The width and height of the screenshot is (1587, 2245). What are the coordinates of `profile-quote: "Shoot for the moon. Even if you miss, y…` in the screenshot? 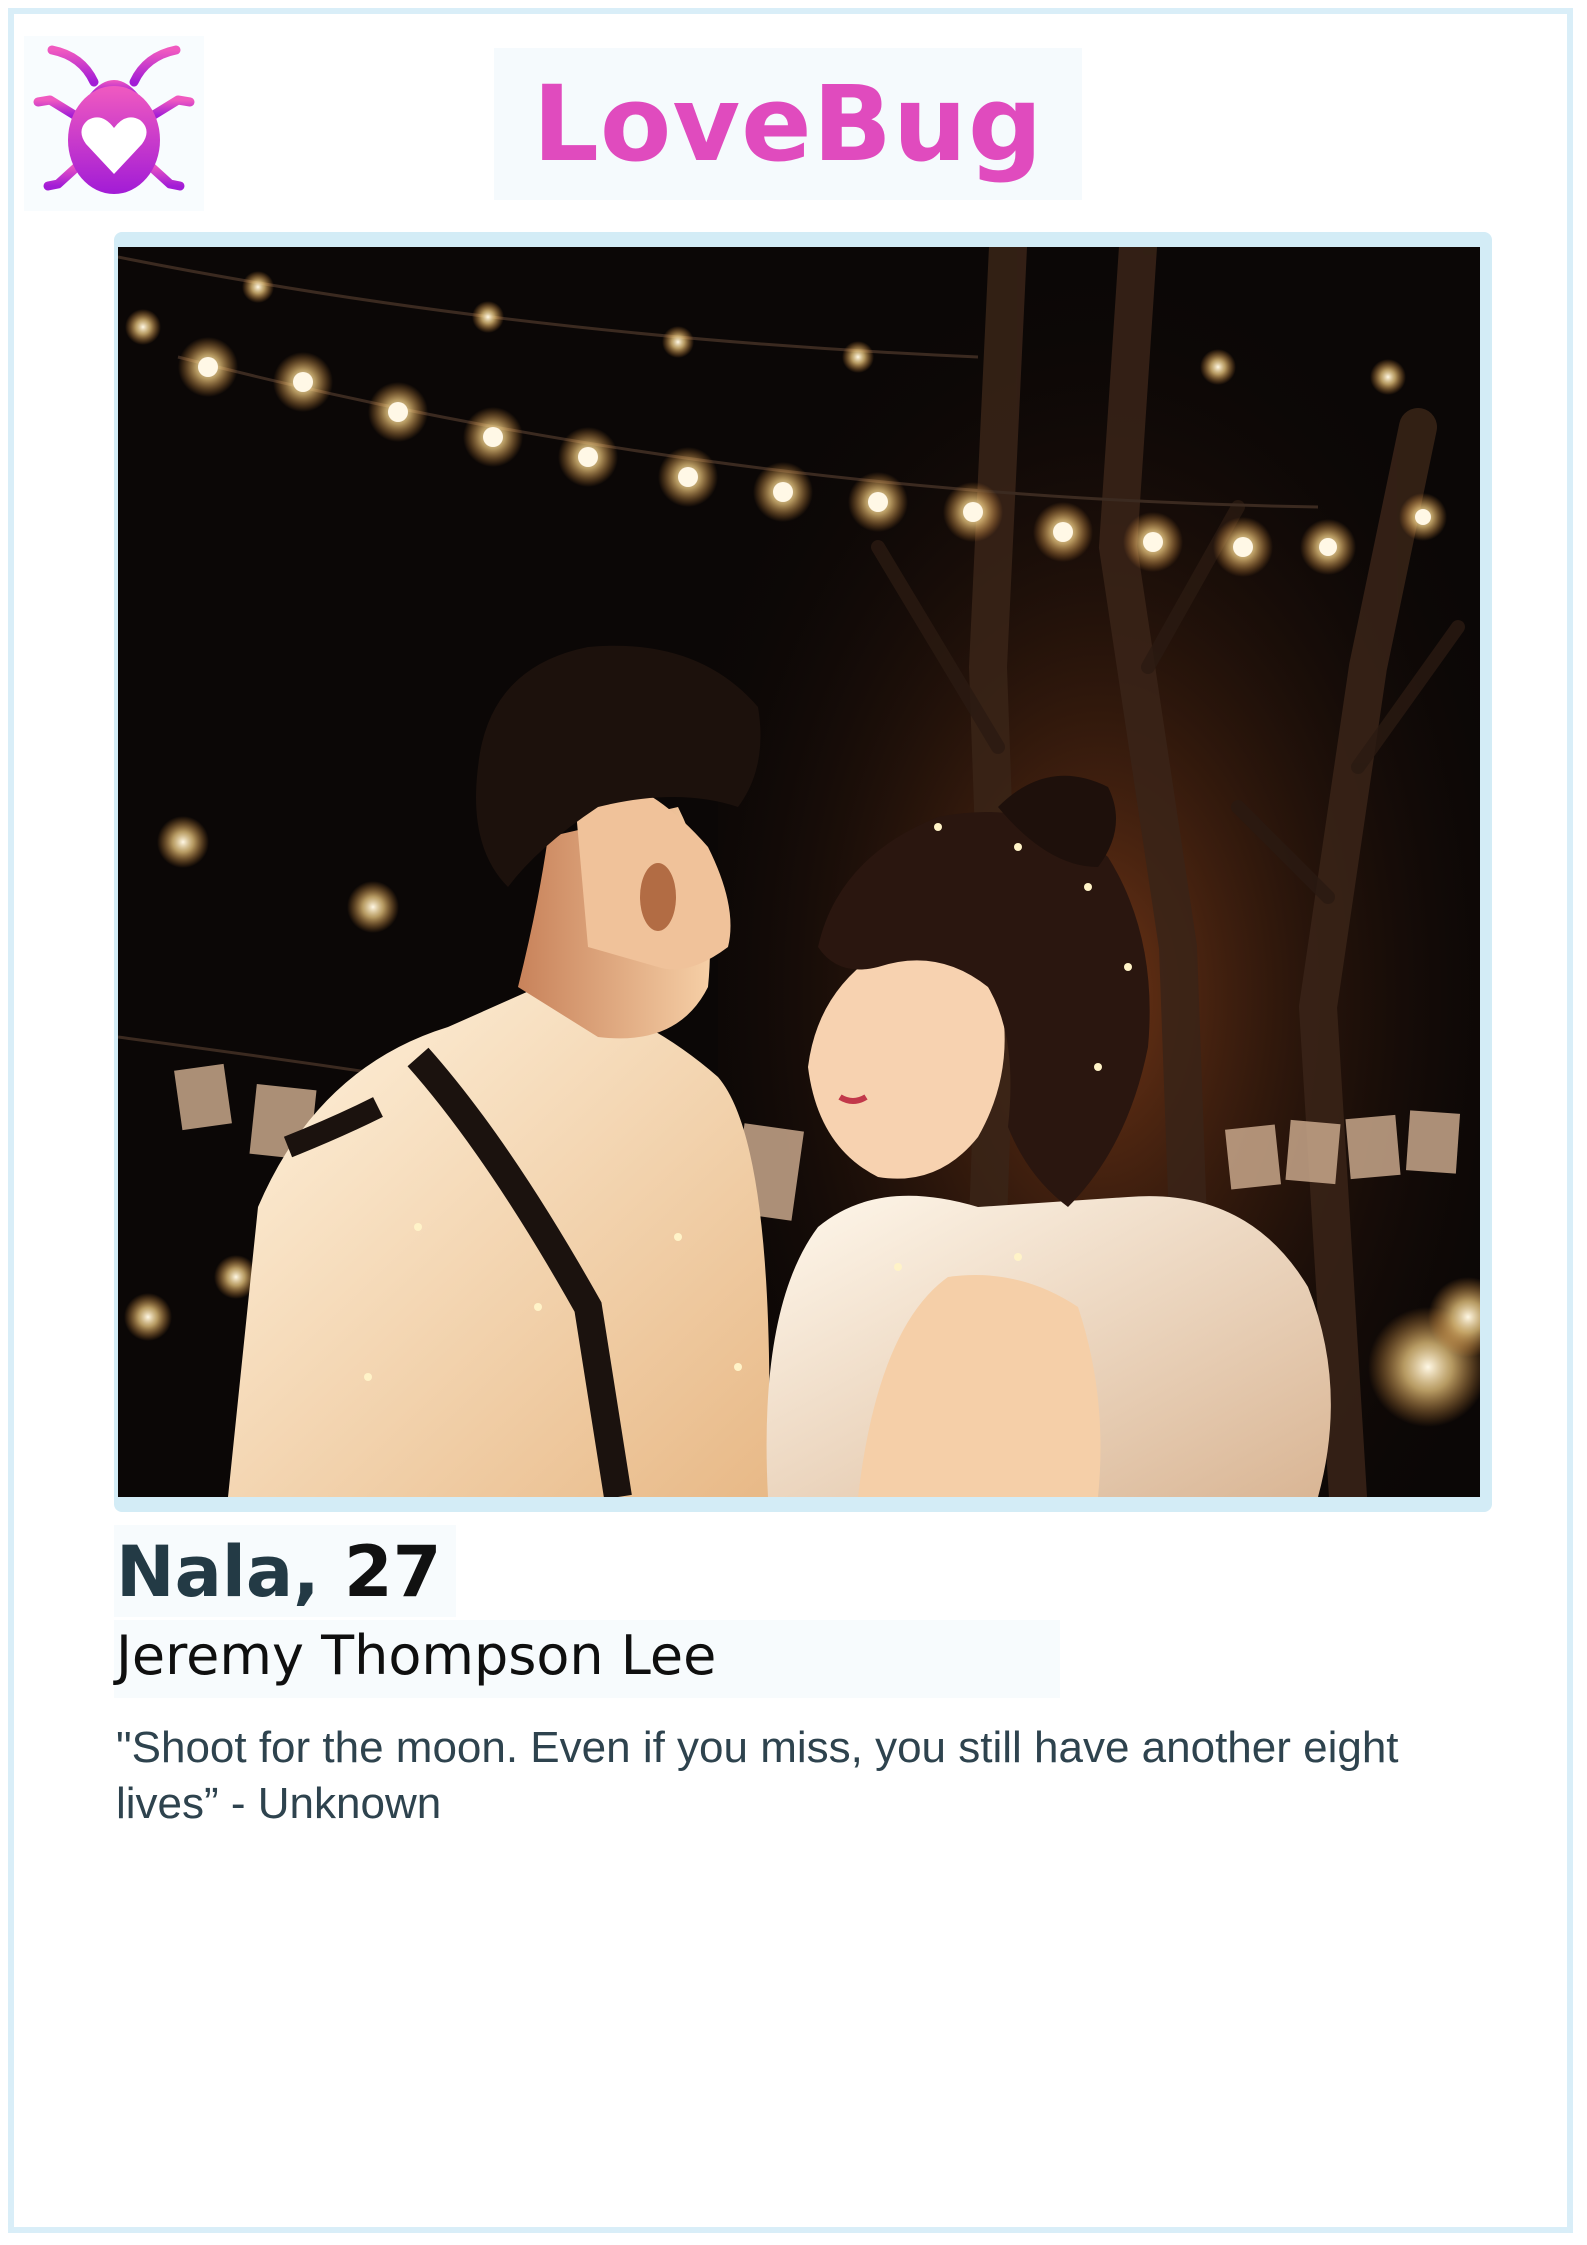 It's located at (757, 1775).